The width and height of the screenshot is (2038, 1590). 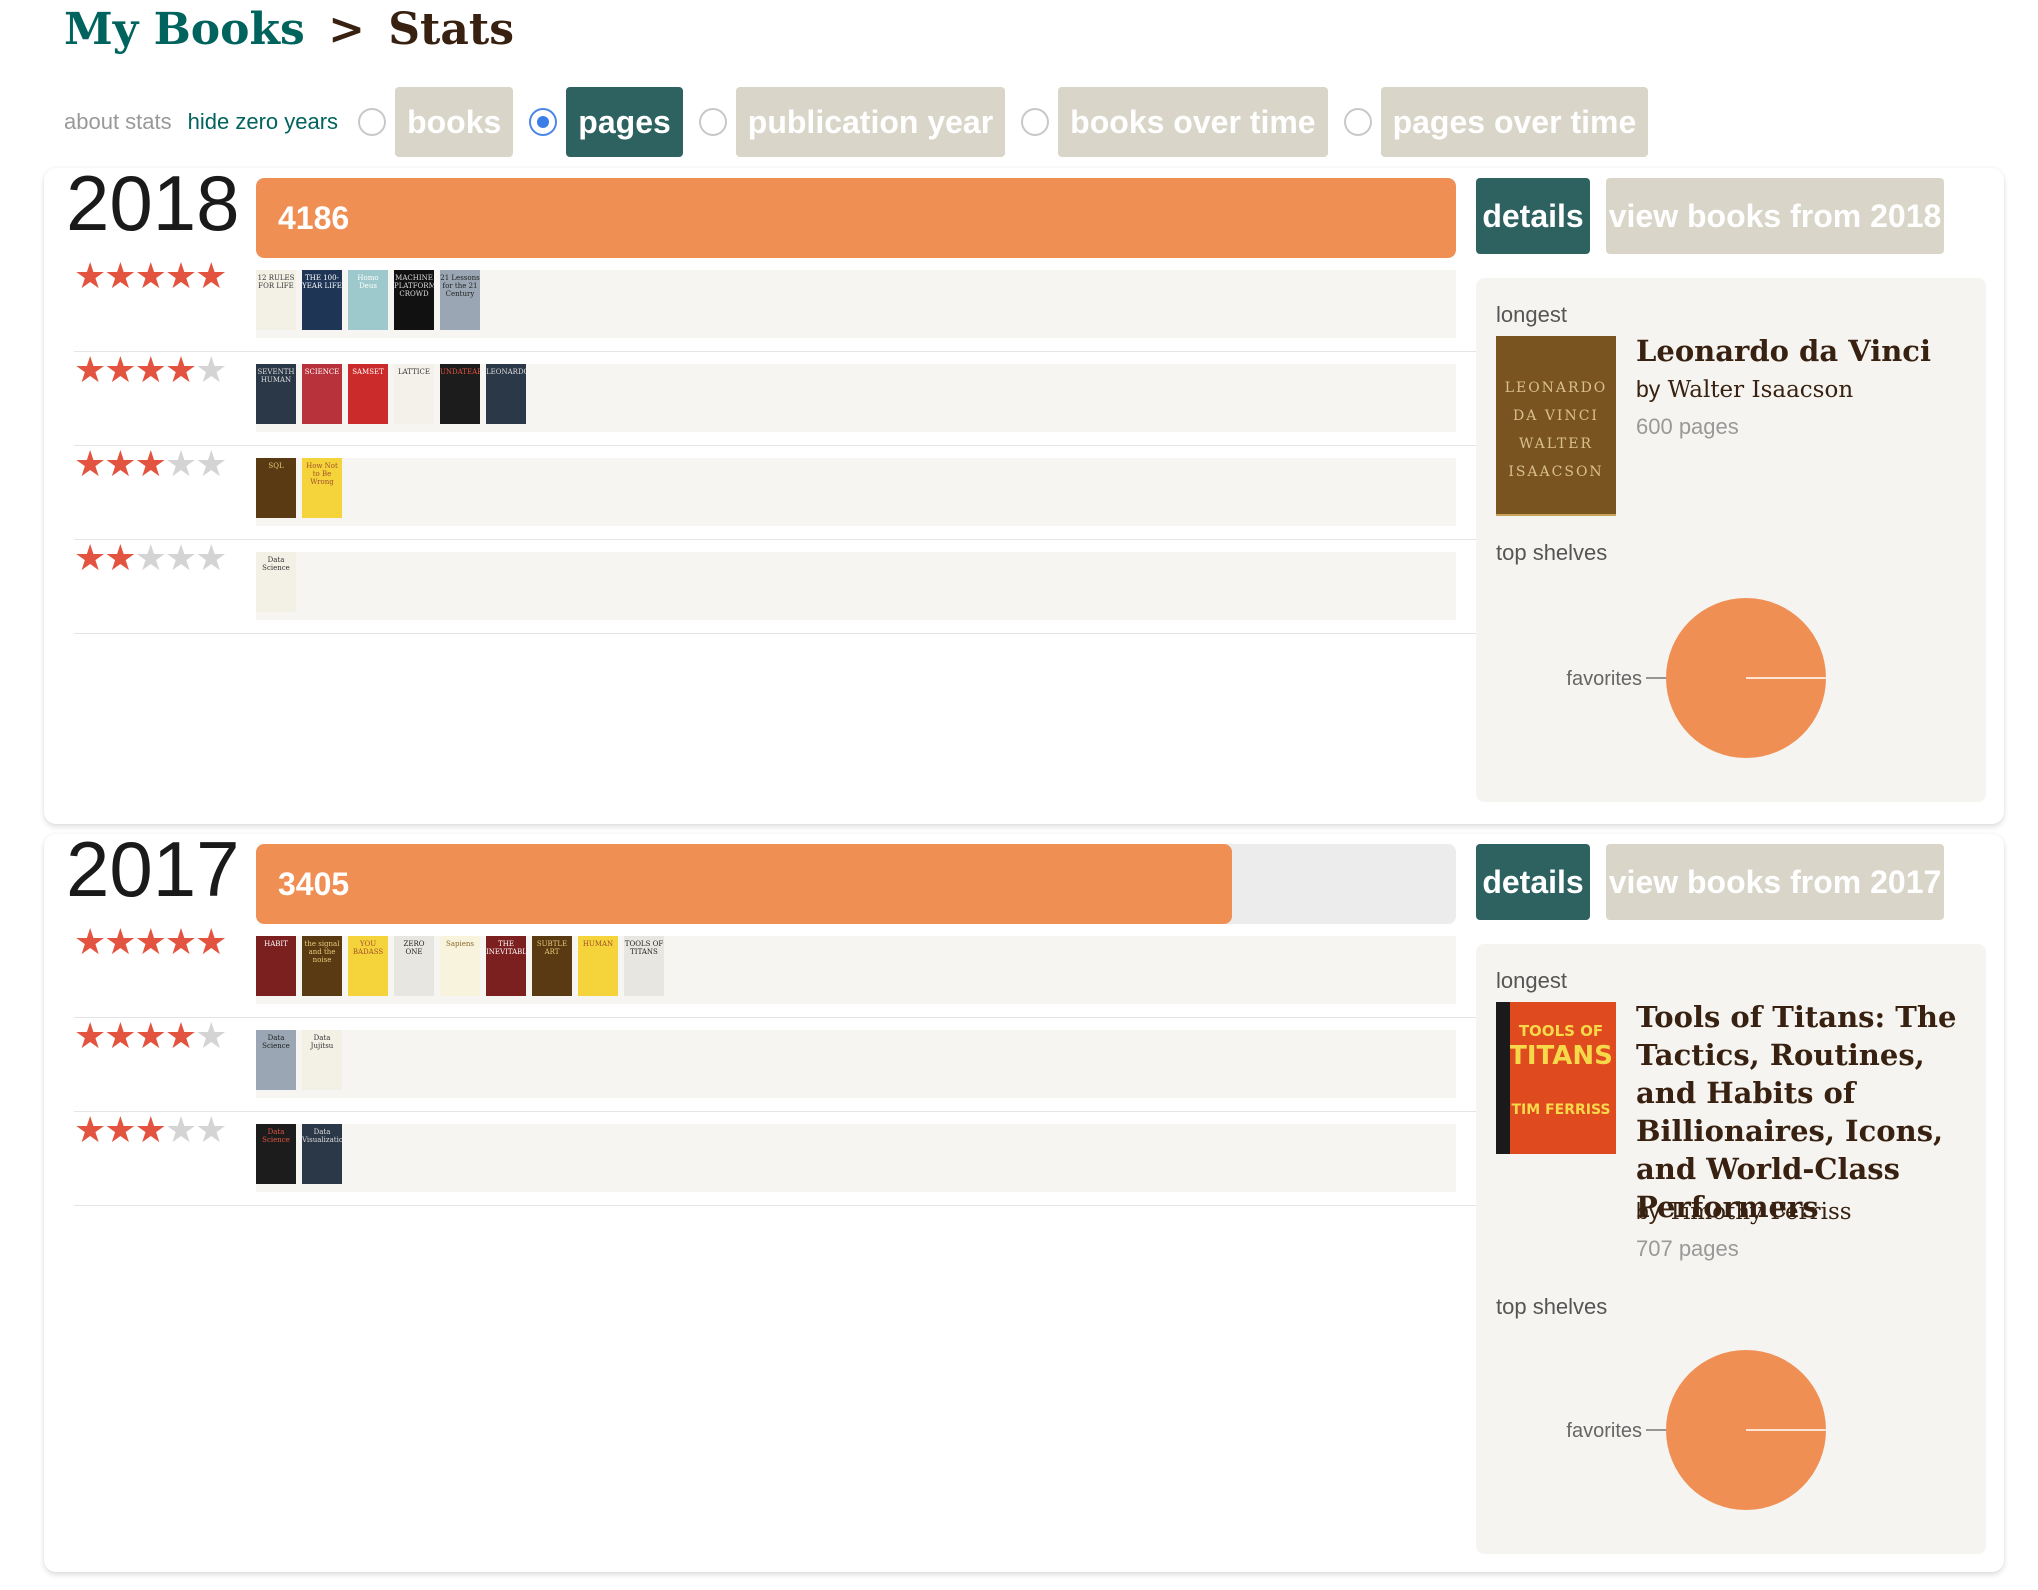 What do you see at coordinates (1556, 1078) in the screenshot?
I see `longest-book-cover: TOOLS OF TITANS TIM FERRISS` at bounding box center [1556, 1078].